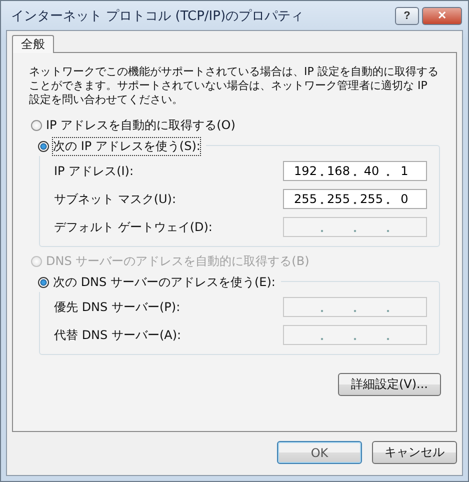 The image size is (469, 482). I want to click on field-label: 優先 DNS サーバー(P):, so click(117, 307).